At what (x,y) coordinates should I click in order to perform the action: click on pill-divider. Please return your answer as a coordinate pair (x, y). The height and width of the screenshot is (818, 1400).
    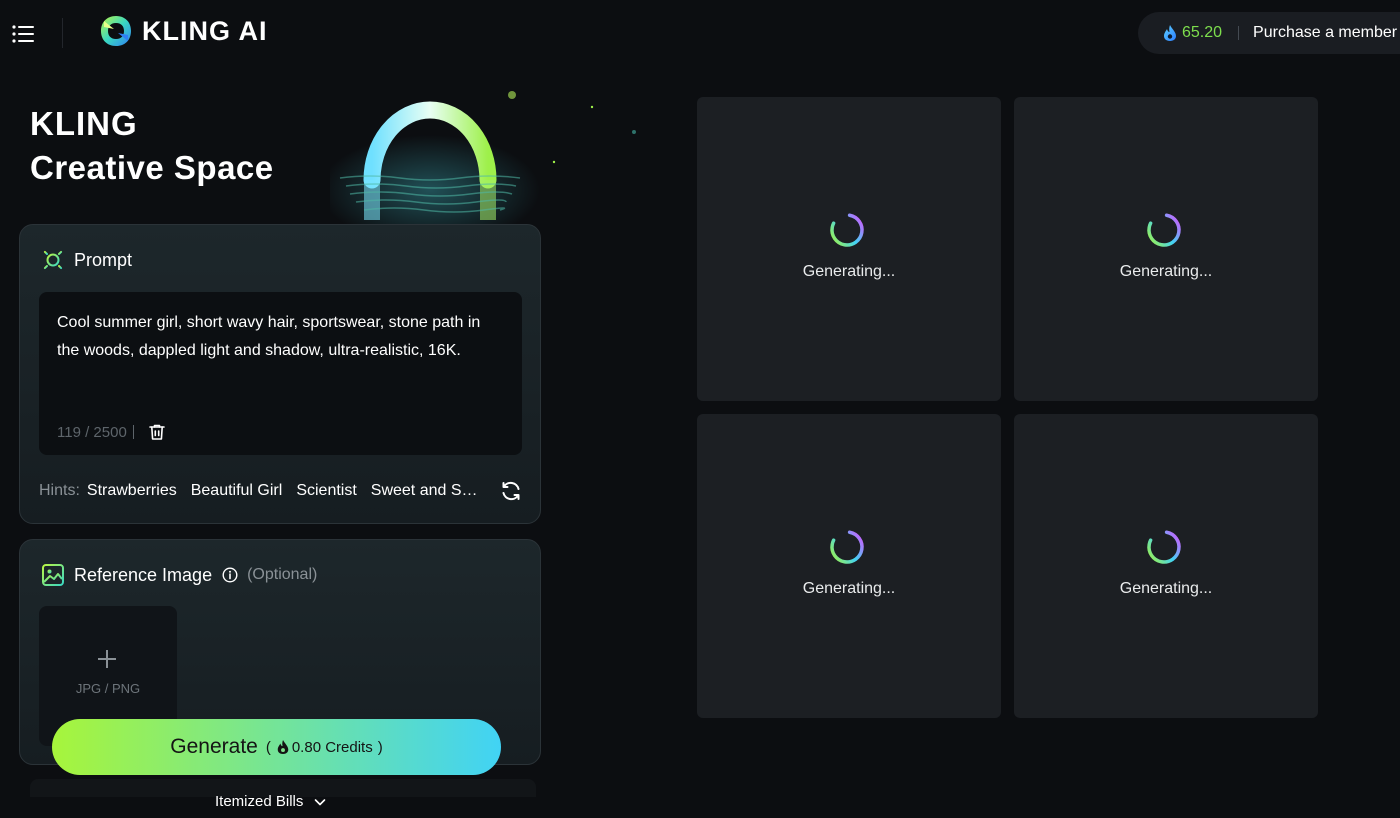
    Looking at the image, I should click on (1239, 33).